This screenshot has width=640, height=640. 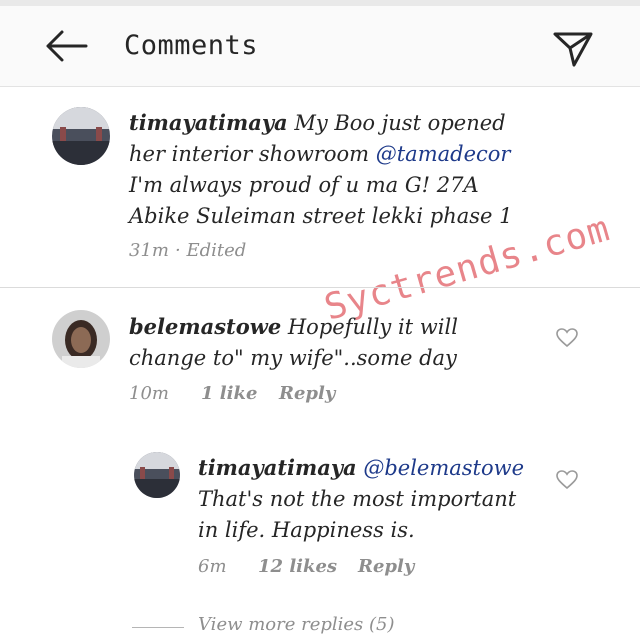 I want to click on send-icon, so click(x=573, y=49).